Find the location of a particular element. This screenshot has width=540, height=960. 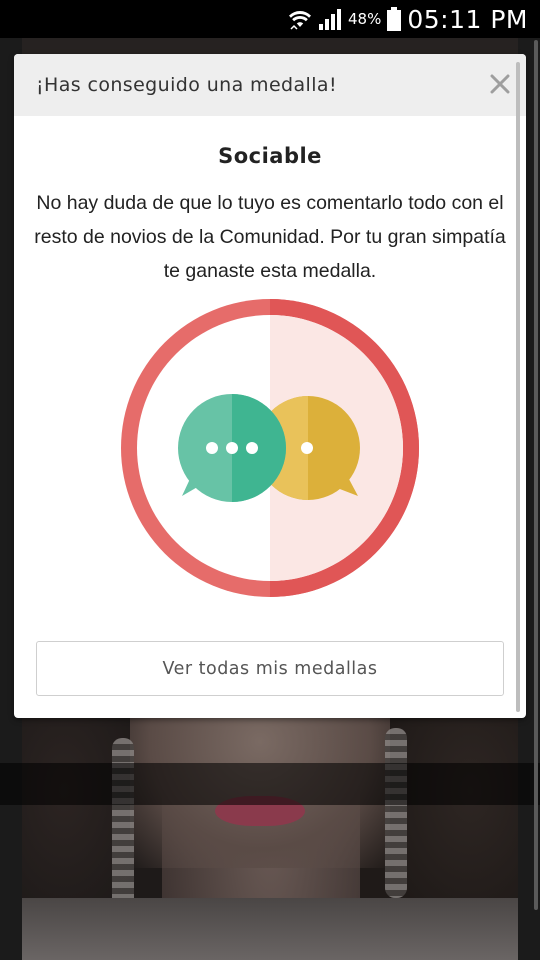

medal-name: Sociable is located at coordinates (270, 156).